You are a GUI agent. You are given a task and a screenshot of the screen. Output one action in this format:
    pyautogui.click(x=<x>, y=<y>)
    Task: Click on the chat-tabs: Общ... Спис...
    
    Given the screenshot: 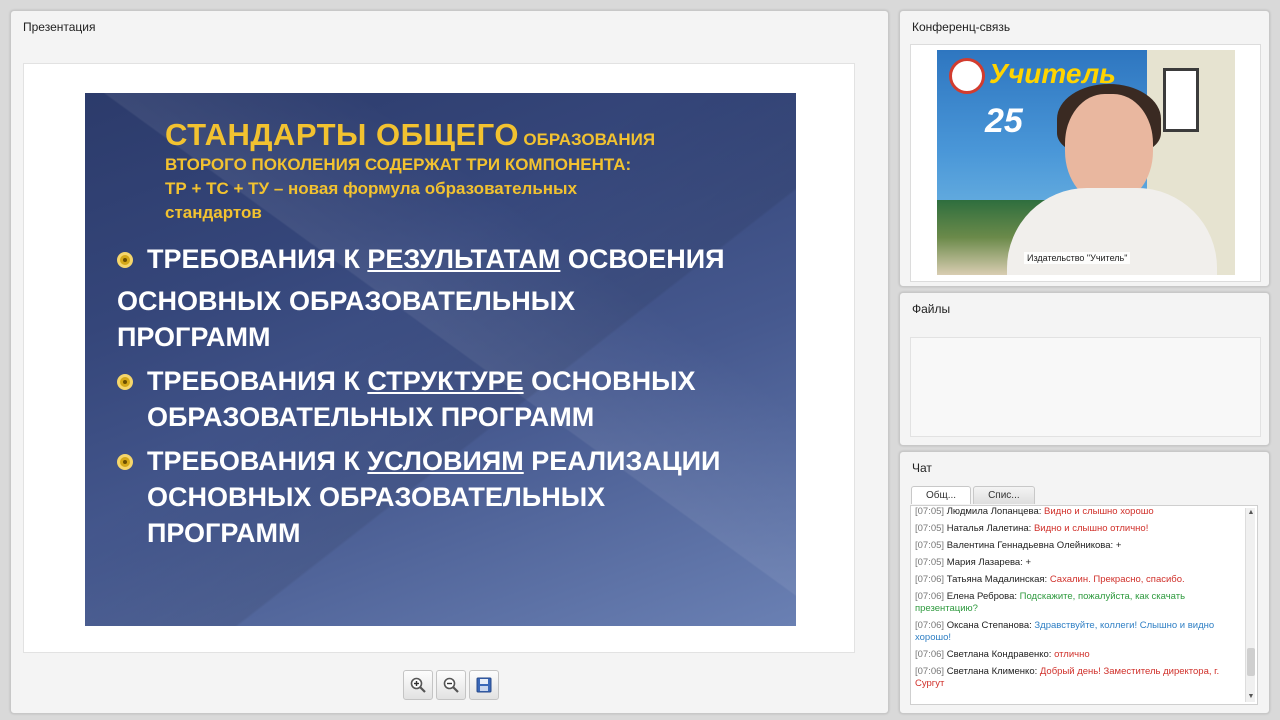 What is the action you would take?
    pyautogui.click(x=973, y=495)
    